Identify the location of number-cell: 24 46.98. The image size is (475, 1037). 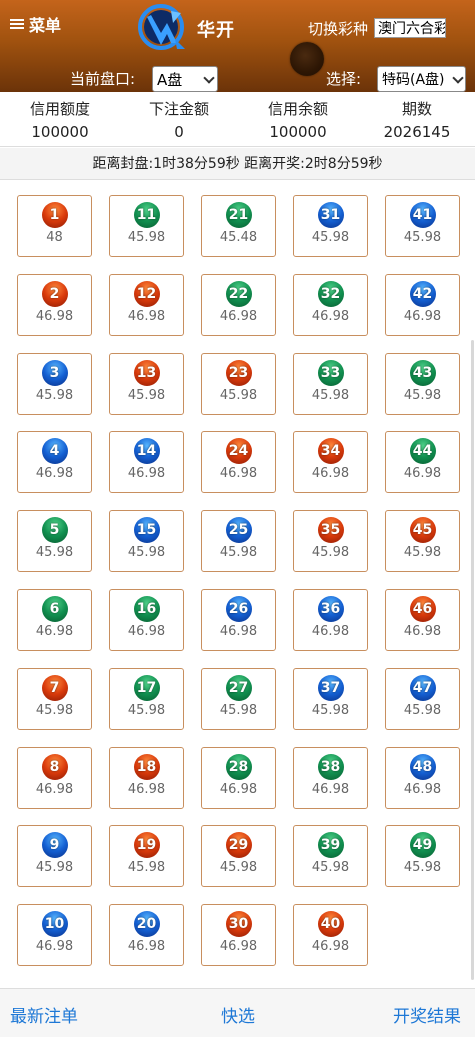
(238, 462).